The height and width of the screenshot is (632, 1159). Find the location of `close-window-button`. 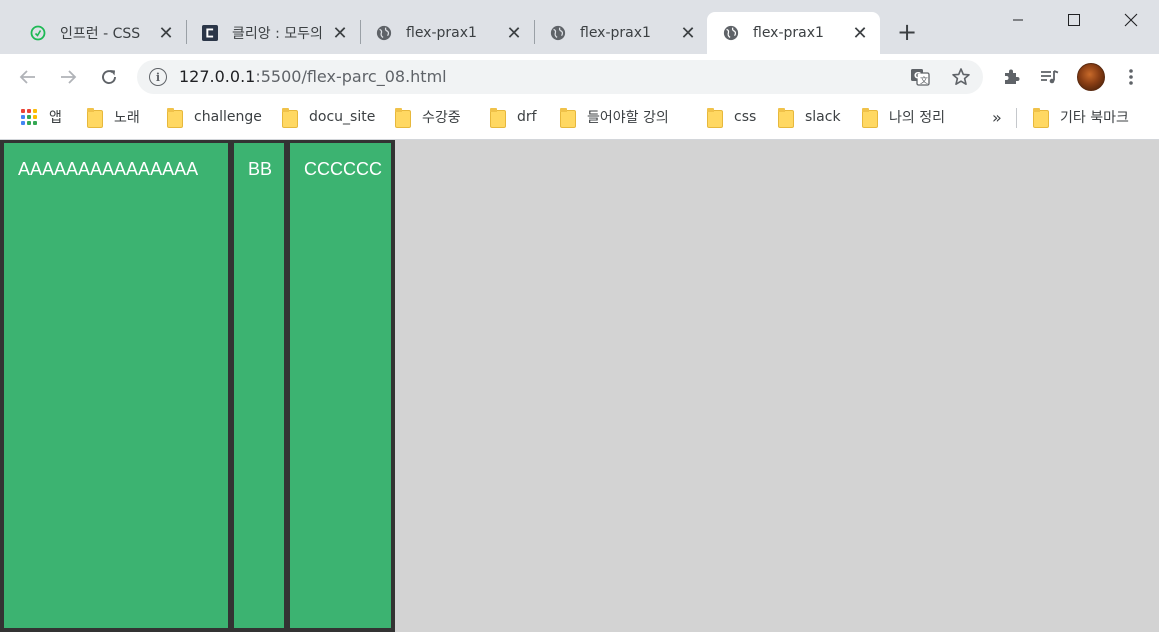

close-window-button is located at coordinates (1131, 20).